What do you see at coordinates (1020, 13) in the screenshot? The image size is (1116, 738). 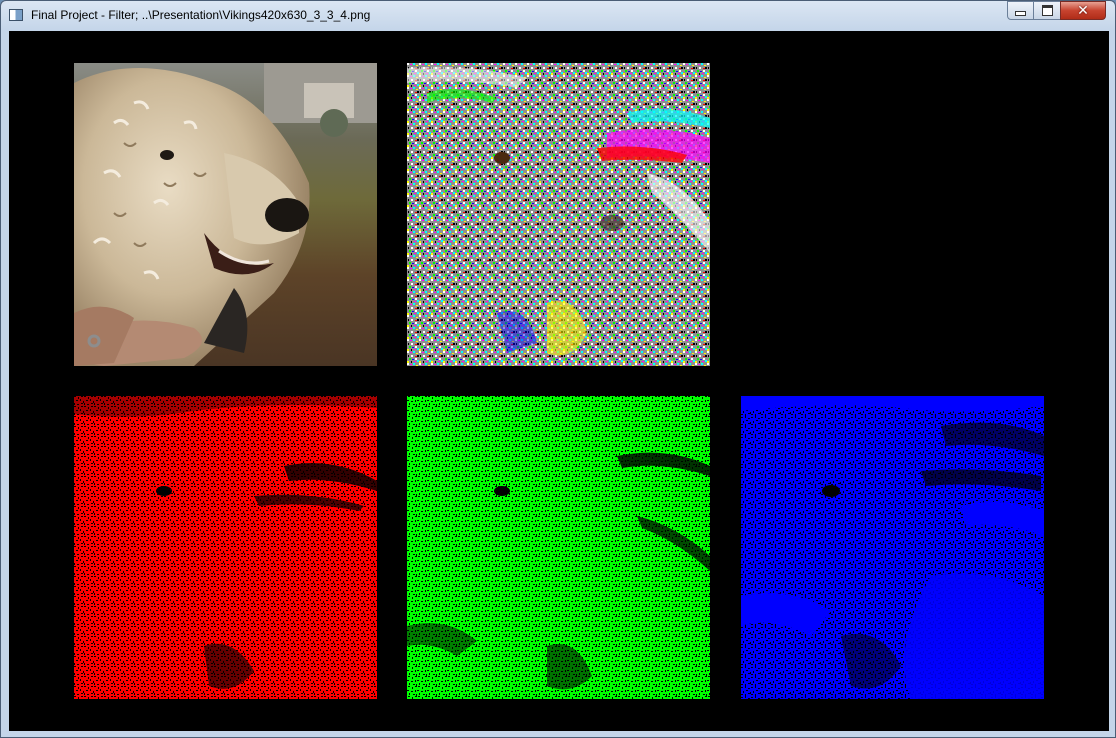 I see `minimize-icon` at bounding box center [1020, 13].